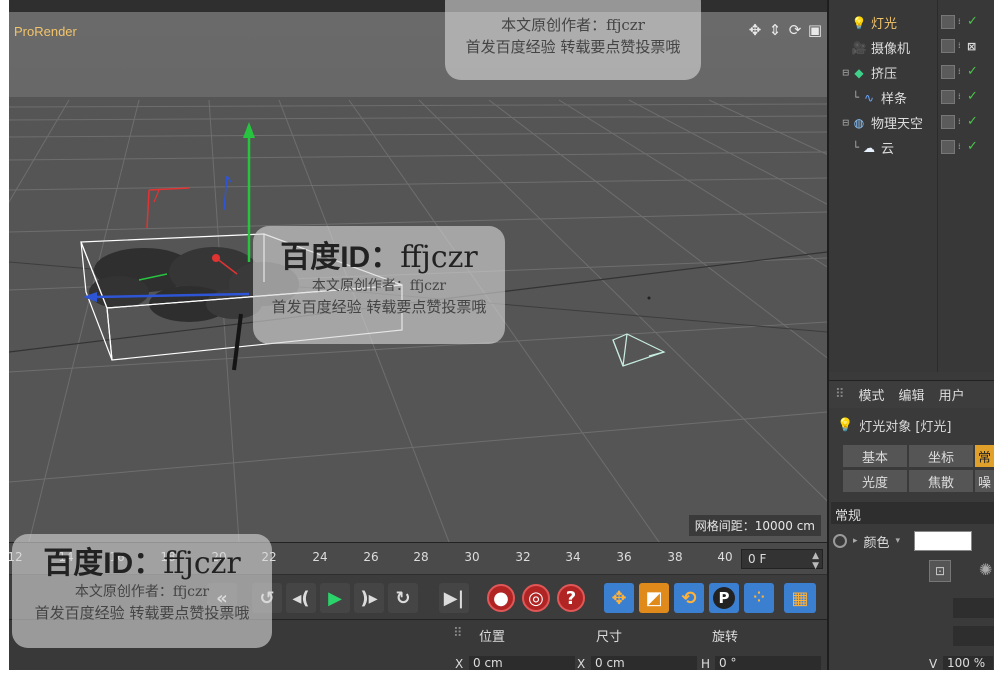 The height and width of the screenshot is (679, 1000). I want to click on auto-key-button: ◎, so click(536, 598).